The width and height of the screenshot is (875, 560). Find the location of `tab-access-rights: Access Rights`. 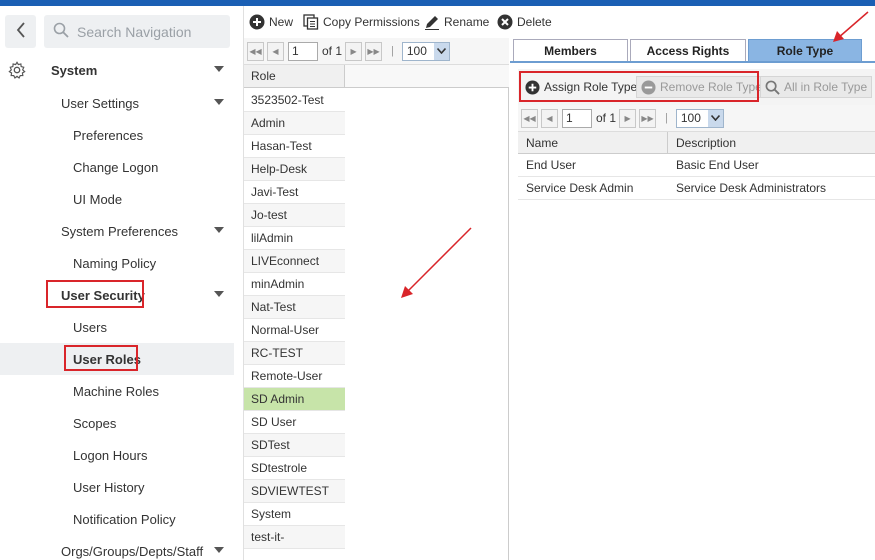

tab-access-rights: Access Rights is located at coordinates (688, 50).